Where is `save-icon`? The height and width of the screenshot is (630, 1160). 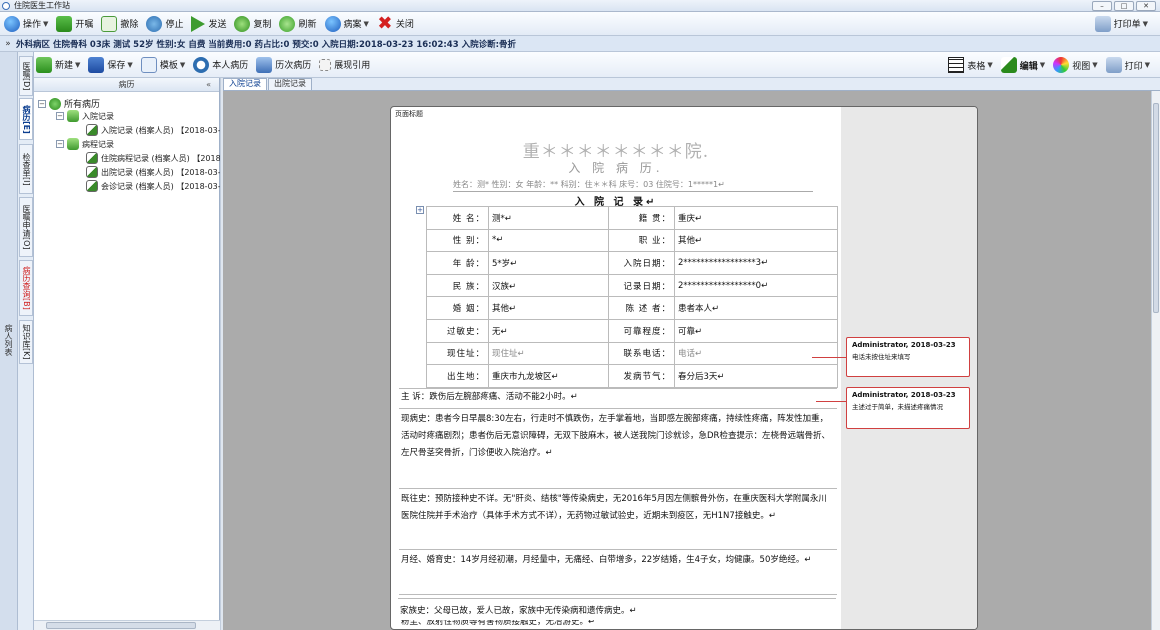 save-icon is located at coordinates (96, 64).